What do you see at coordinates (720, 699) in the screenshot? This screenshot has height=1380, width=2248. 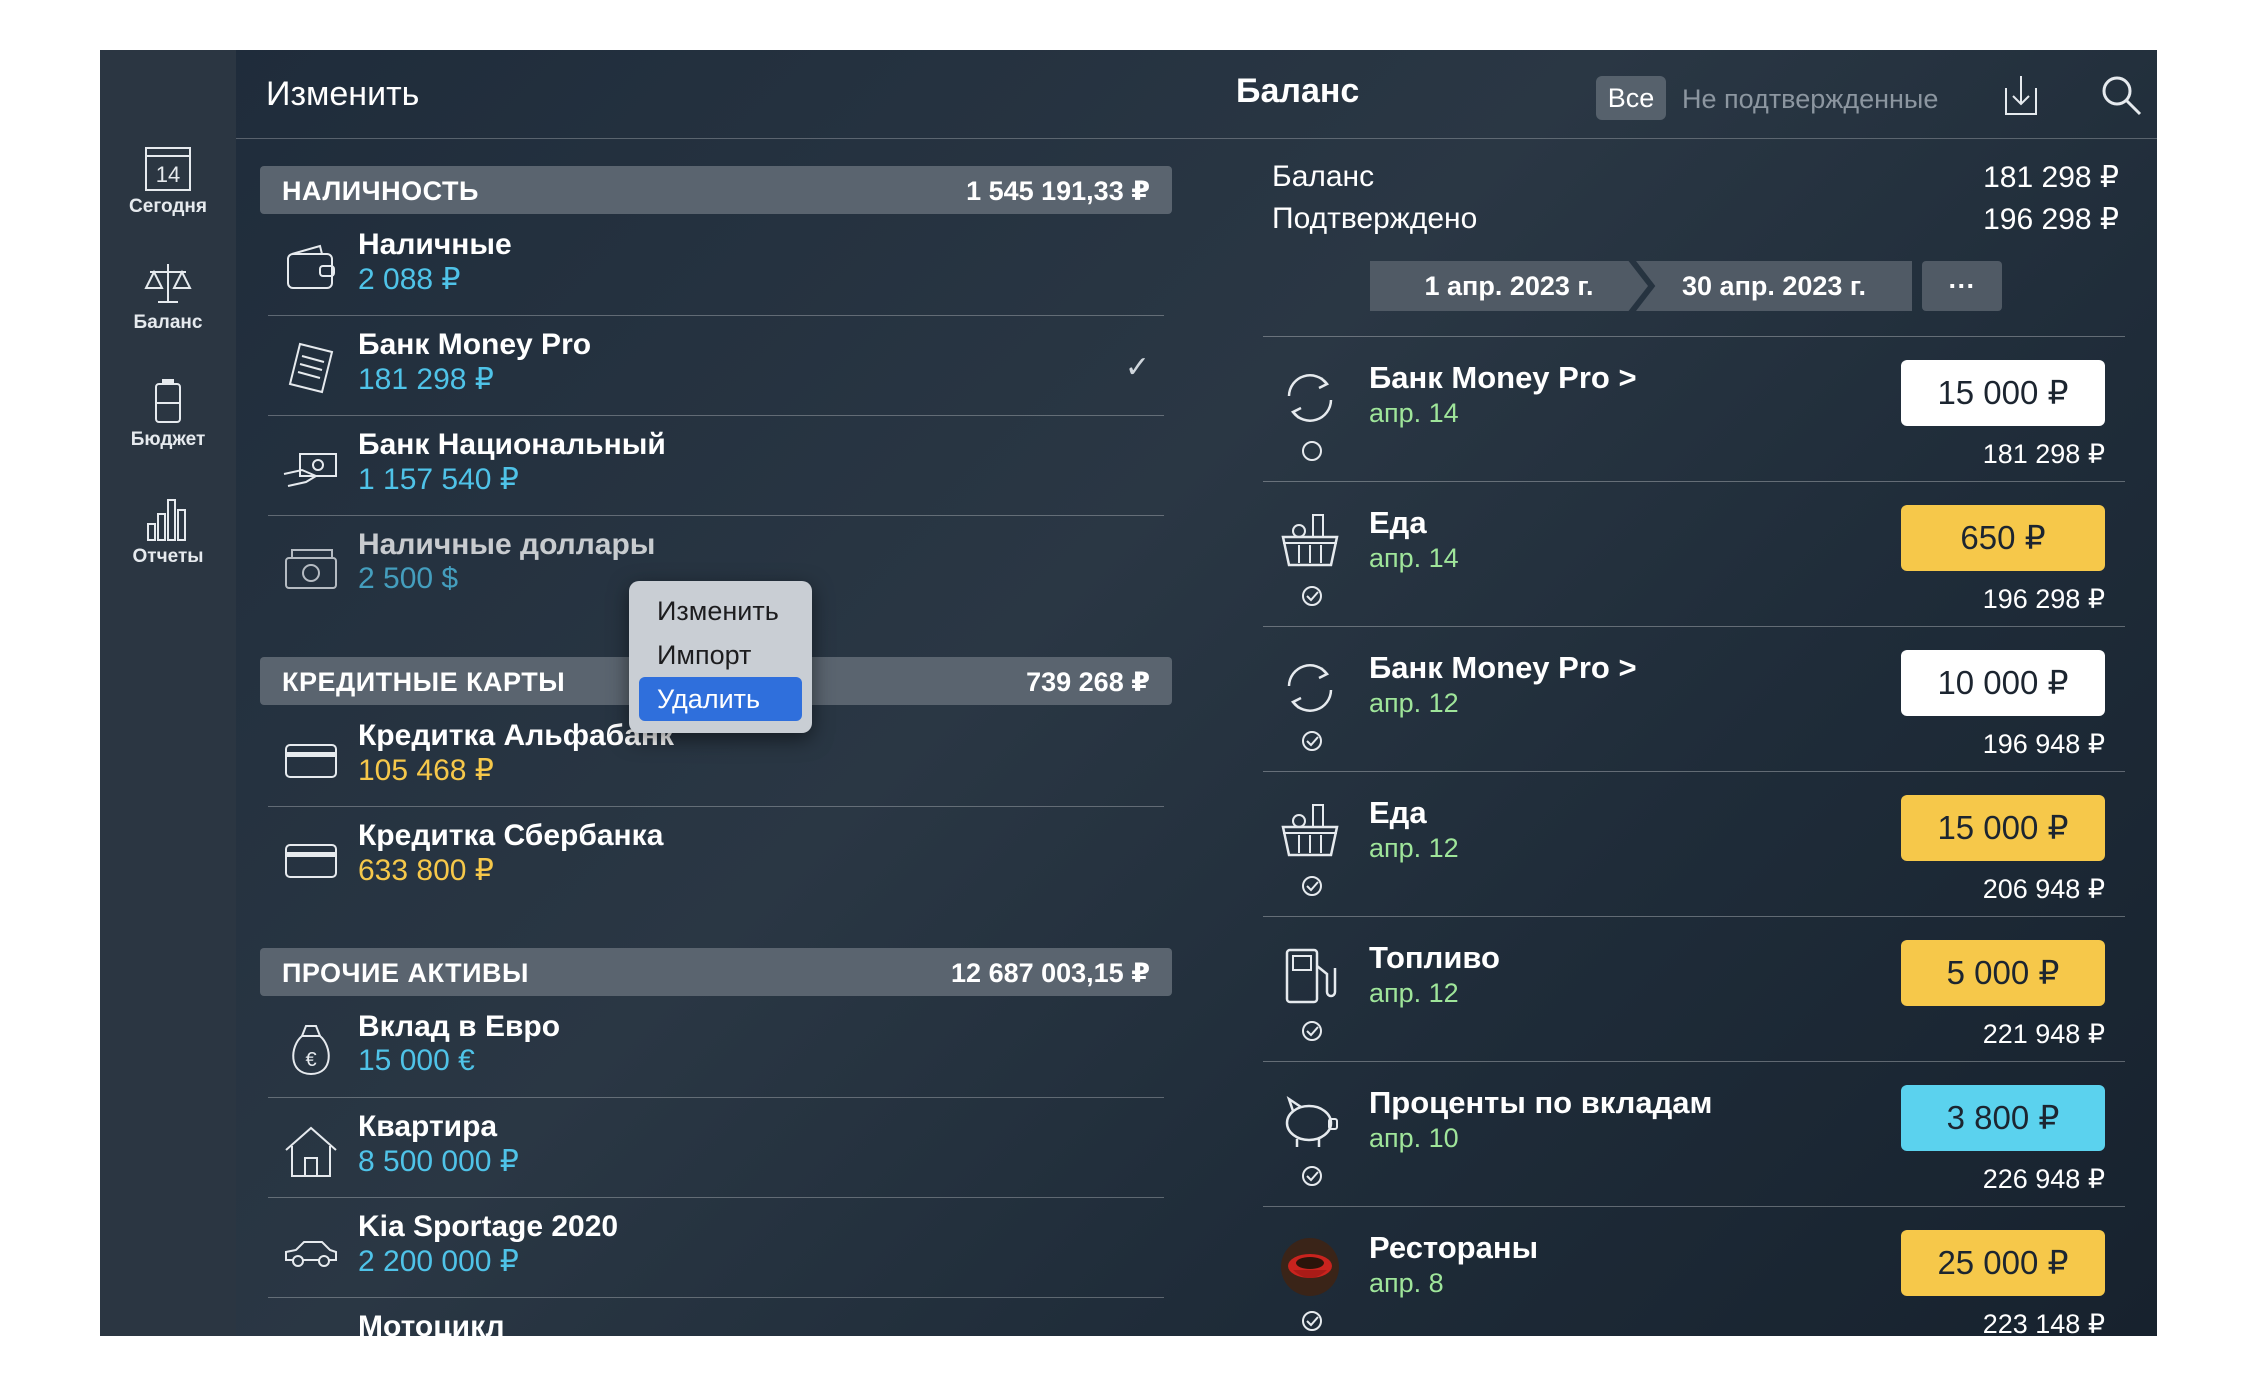 I see `menu-item-delete: Удалить` at bounding box center [720, 699].